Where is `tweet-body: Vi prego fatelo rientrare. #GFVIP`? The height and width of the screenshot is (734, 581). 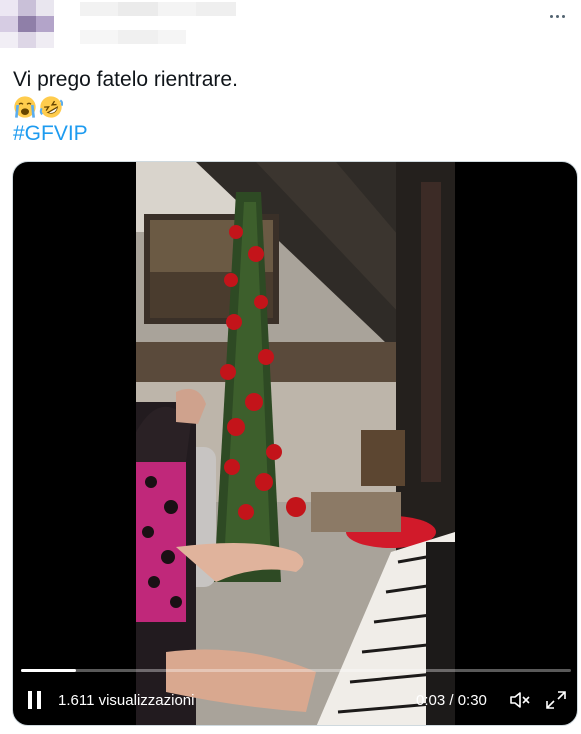 tweet-body: Vi prego fatelo rientrare. #GFVIP is located at coordinates (290, 107).